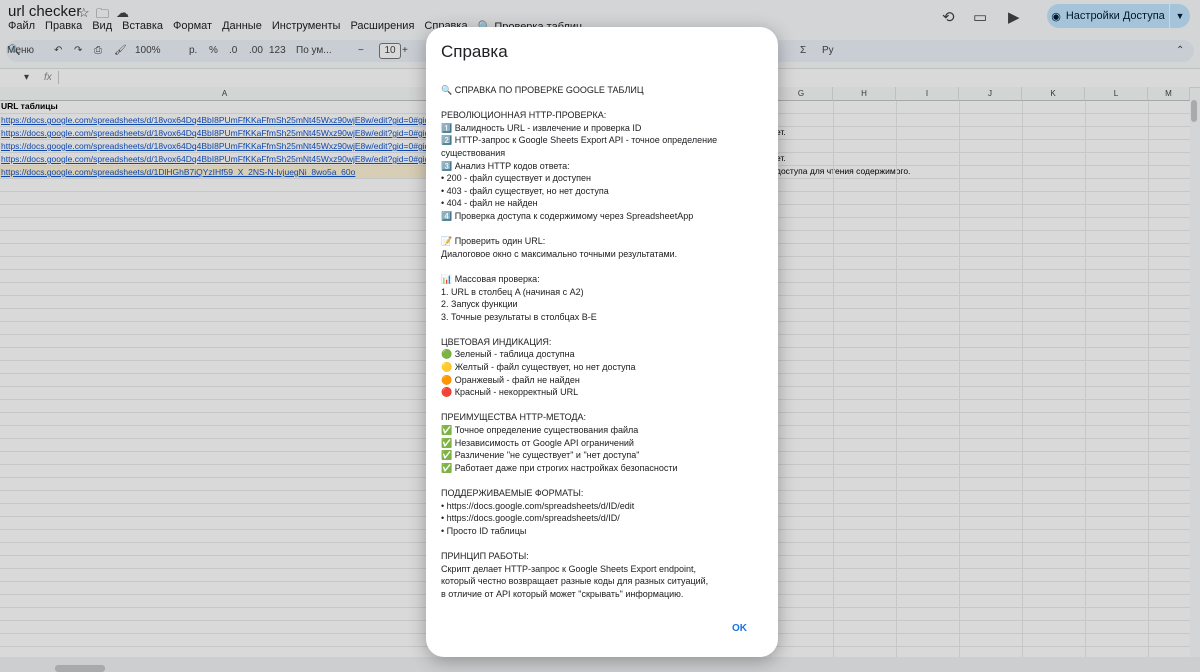 This screenshot has height=672, width=1200. I want to click on dialog-text-line: существования, so click(473, 152).